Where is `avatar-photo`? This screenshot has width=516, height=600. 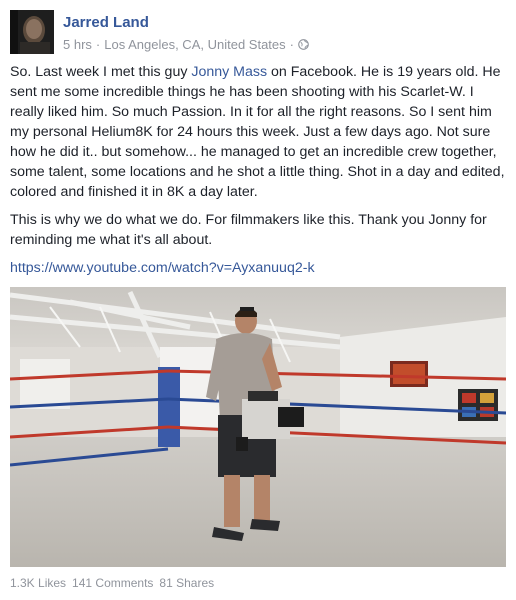
avatar-photo is located at coordinates (32, 32).